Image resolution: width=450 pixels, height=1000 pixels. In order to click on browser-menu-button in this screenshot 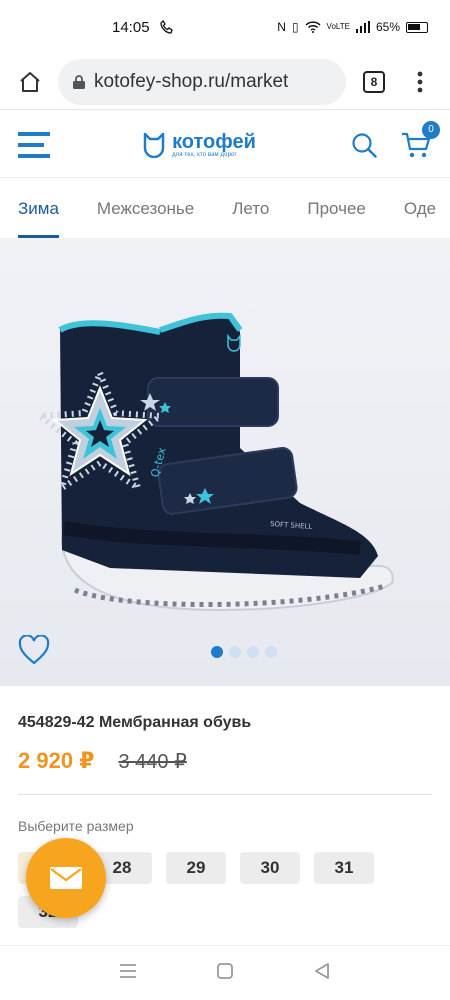, I will do `click(420, 82)`.